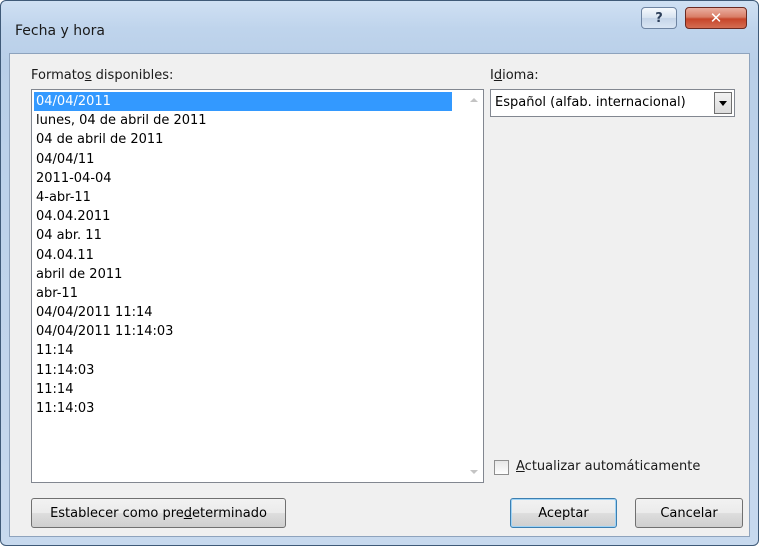  What do you see at coordinates (243, 216) in the screenshot?
I see `format-list-item: 04.04.2011` at bounding box center [243, 216].